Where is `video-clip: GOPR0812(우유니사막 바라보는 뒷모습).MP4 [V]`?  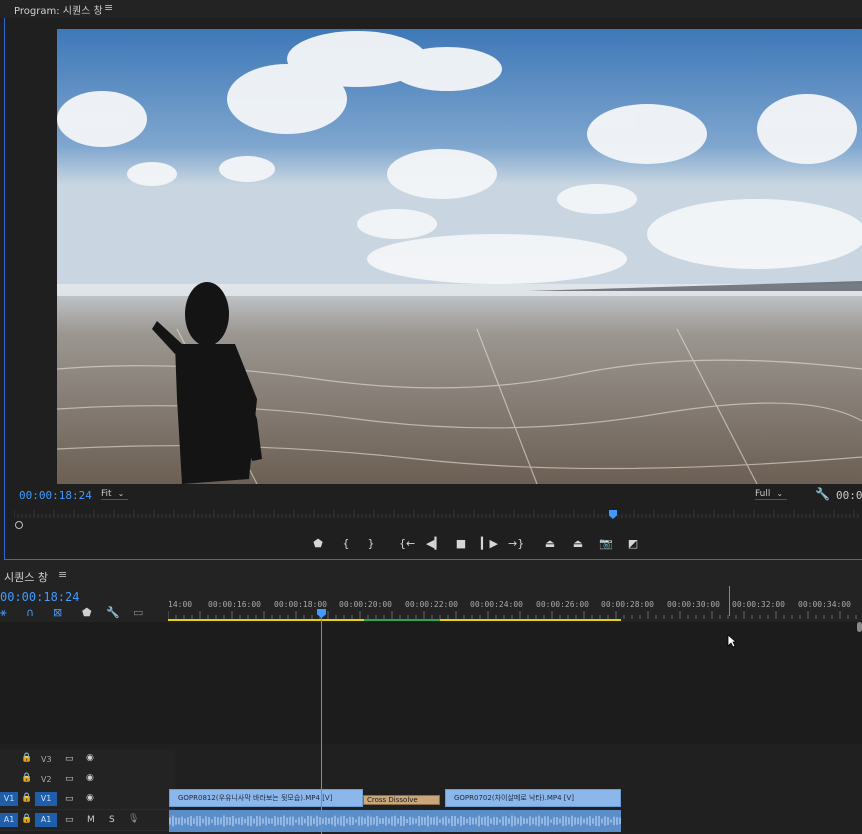 video-clip: GOPR0812(우유니사막 바라보는 뒷모습).MP4 [V] is located at coordinates (266, 798).